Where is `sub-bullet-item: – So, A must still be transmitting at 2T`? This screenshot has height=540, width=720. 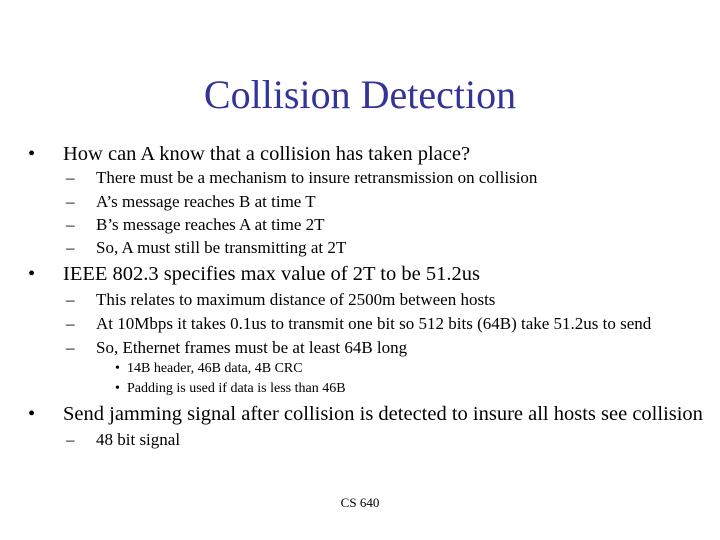
sub-bullet-item: – So, A must still be transmitting at 2T is located at coordinates (206, 248).